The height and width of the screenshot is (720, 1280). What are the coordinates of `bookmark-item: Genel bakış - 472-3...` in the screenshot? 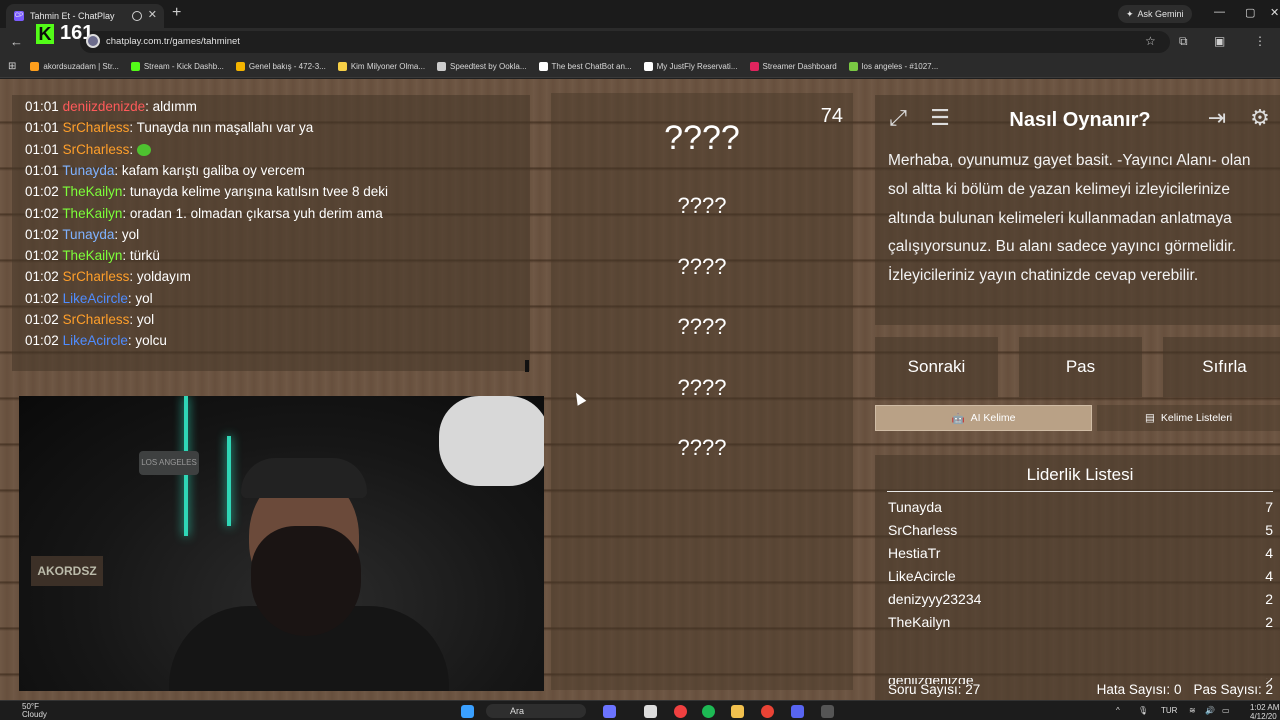 It's located at (280, 66).